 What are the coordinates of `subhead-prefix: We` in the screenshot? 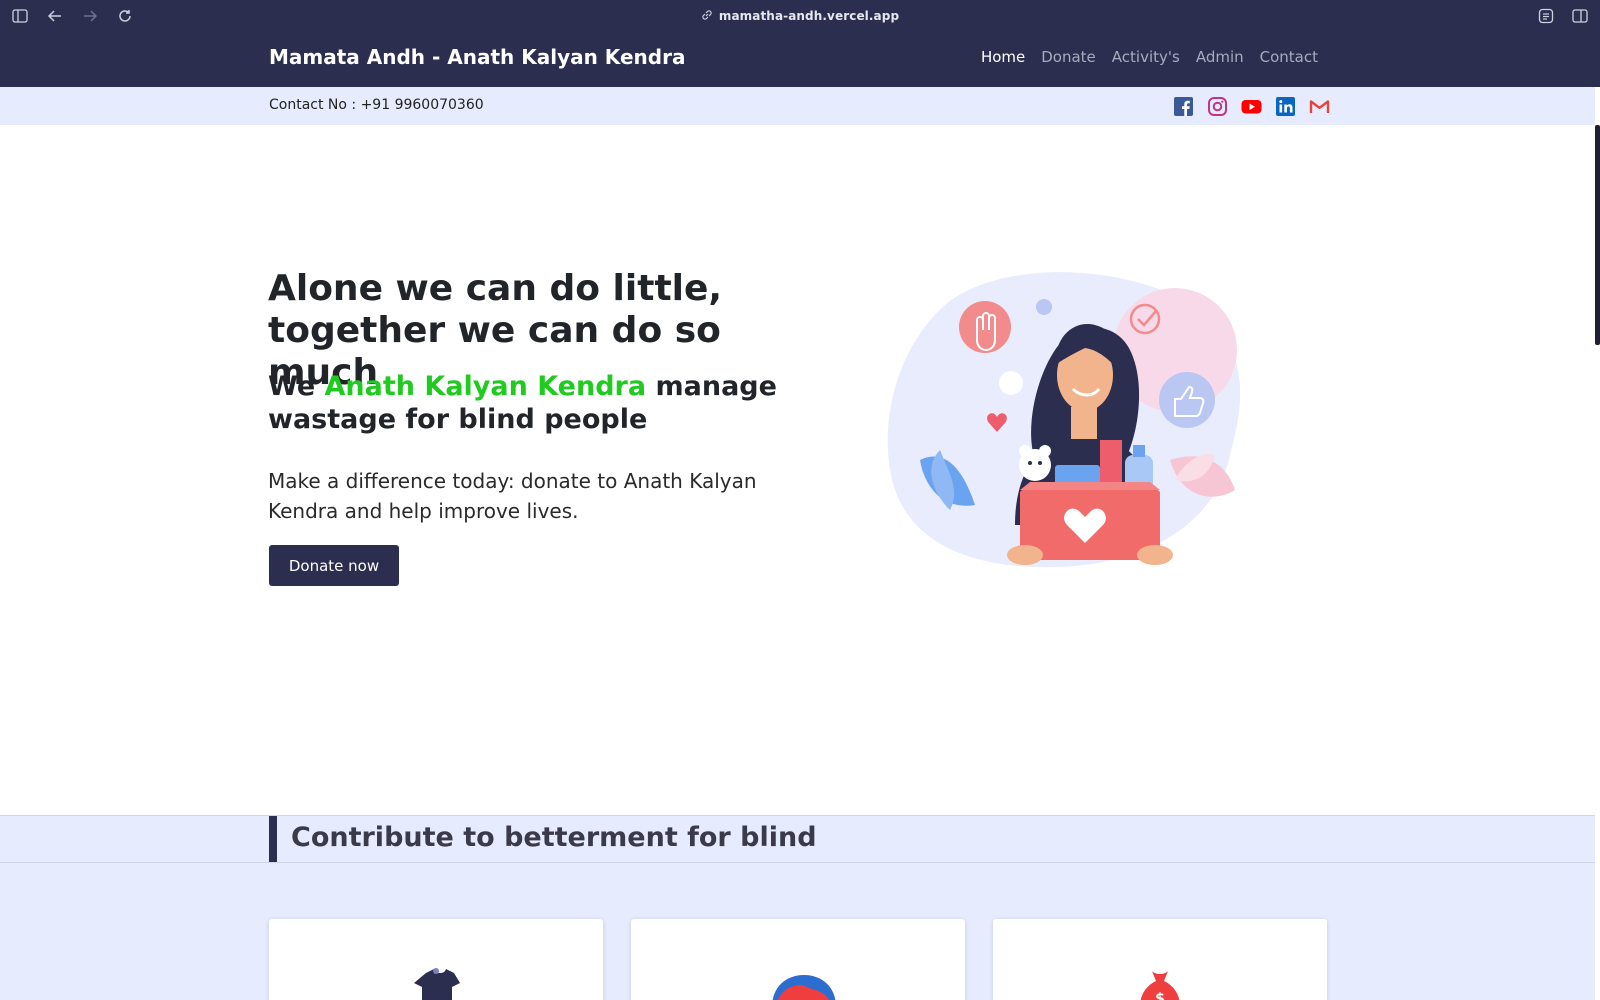 It's located at (296, 386).